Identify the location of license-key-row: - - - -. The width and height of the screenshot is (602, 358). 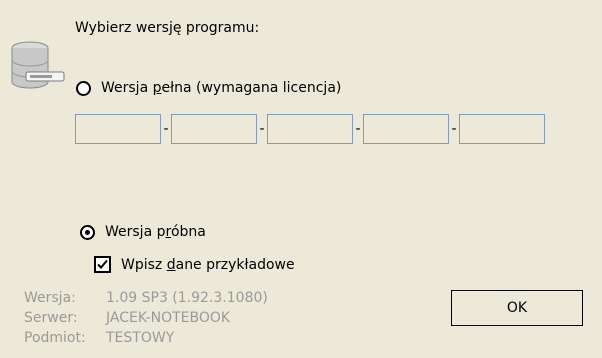
(310, 129).